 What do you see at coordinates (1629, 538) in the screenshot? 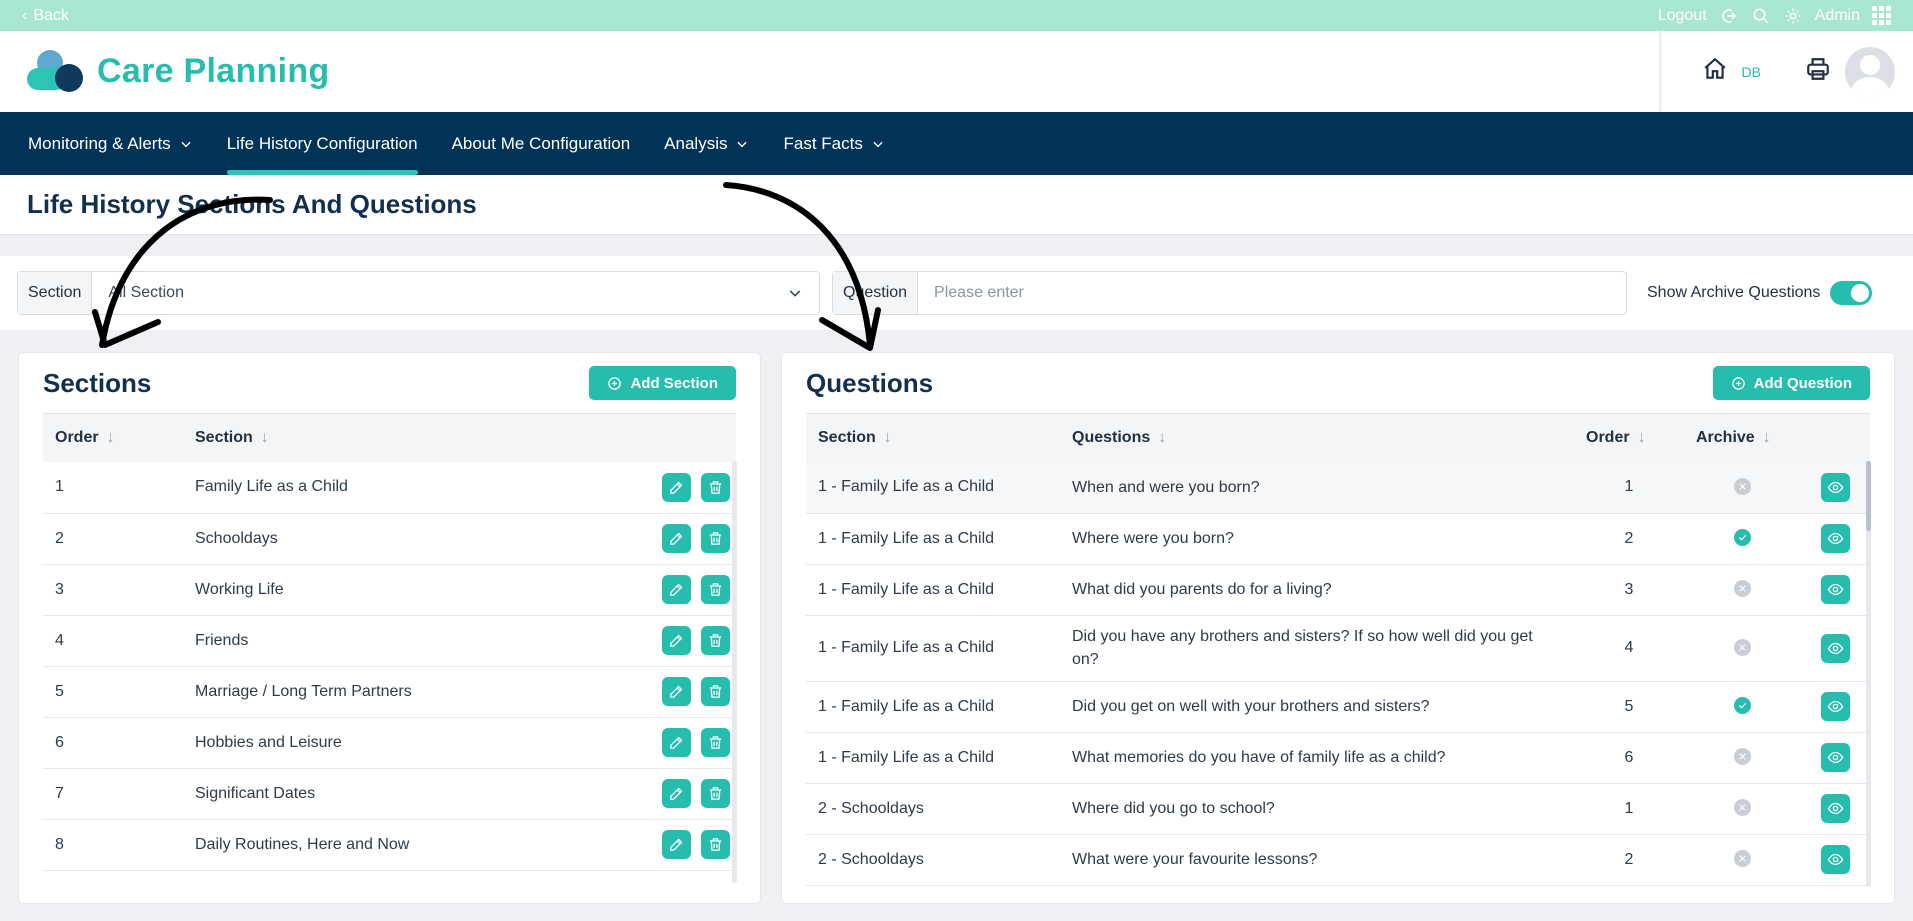
I see `question-order: 2` at bounding box center [1629, 538].